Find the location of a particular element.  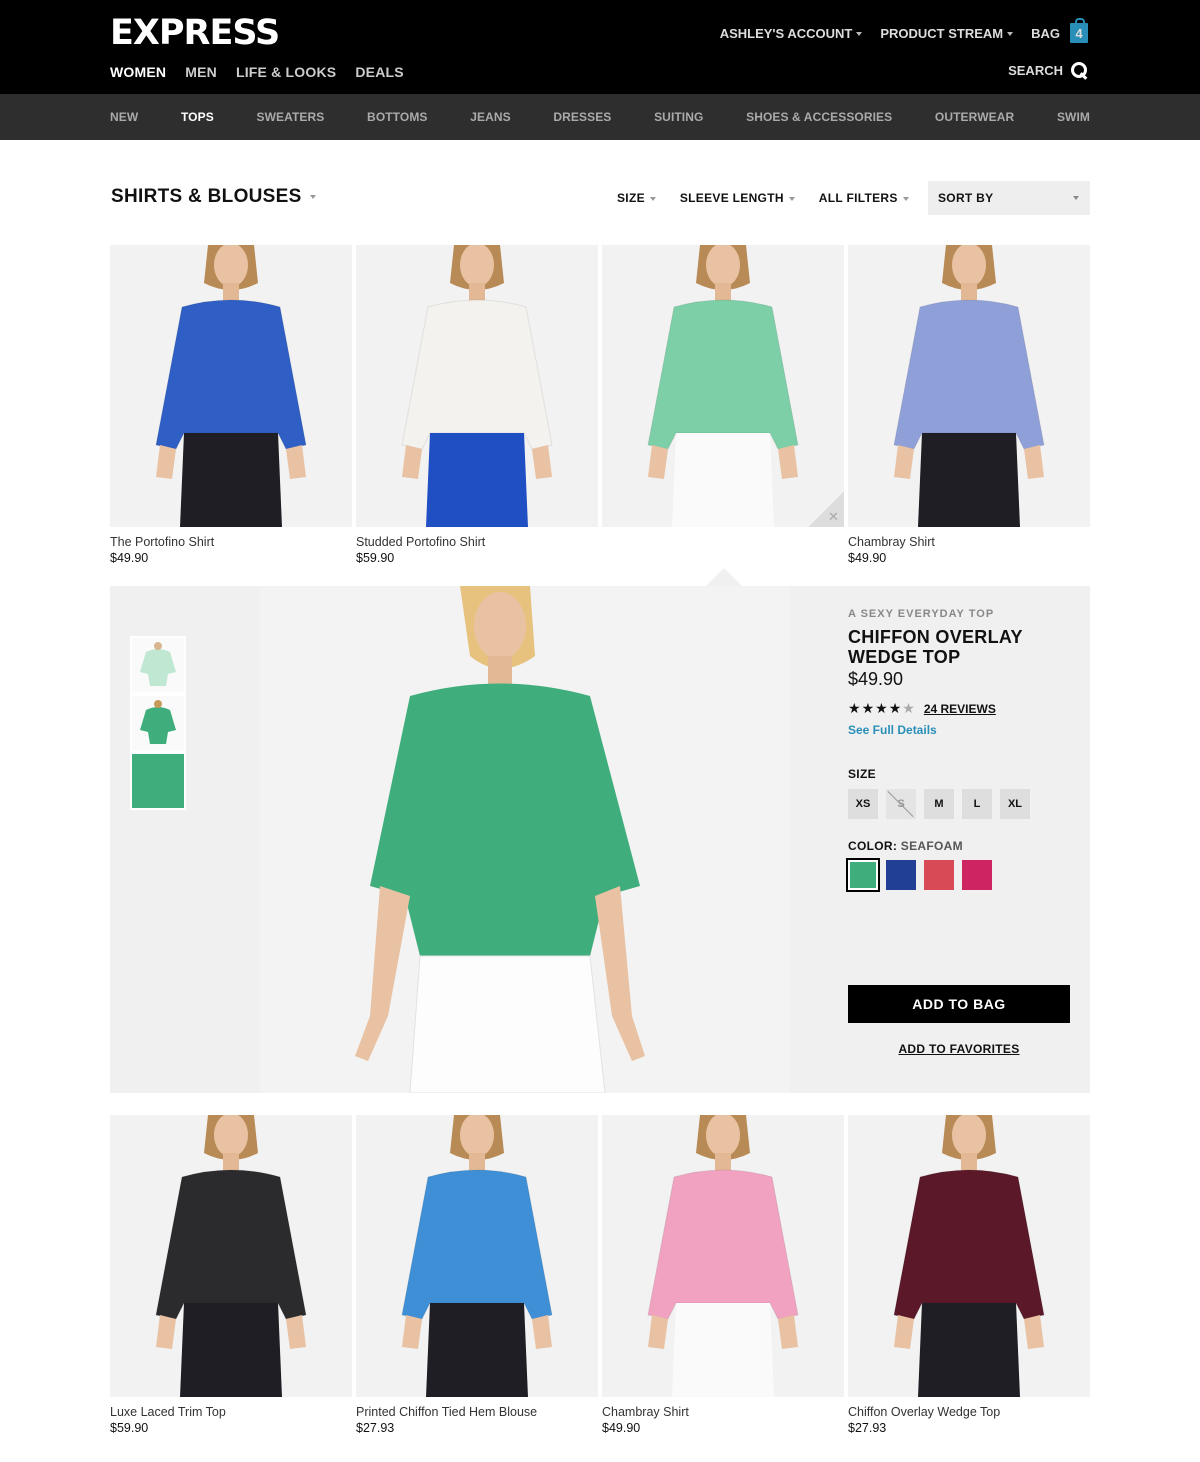

color-swatch-blue is located at coordinates (901, 875).